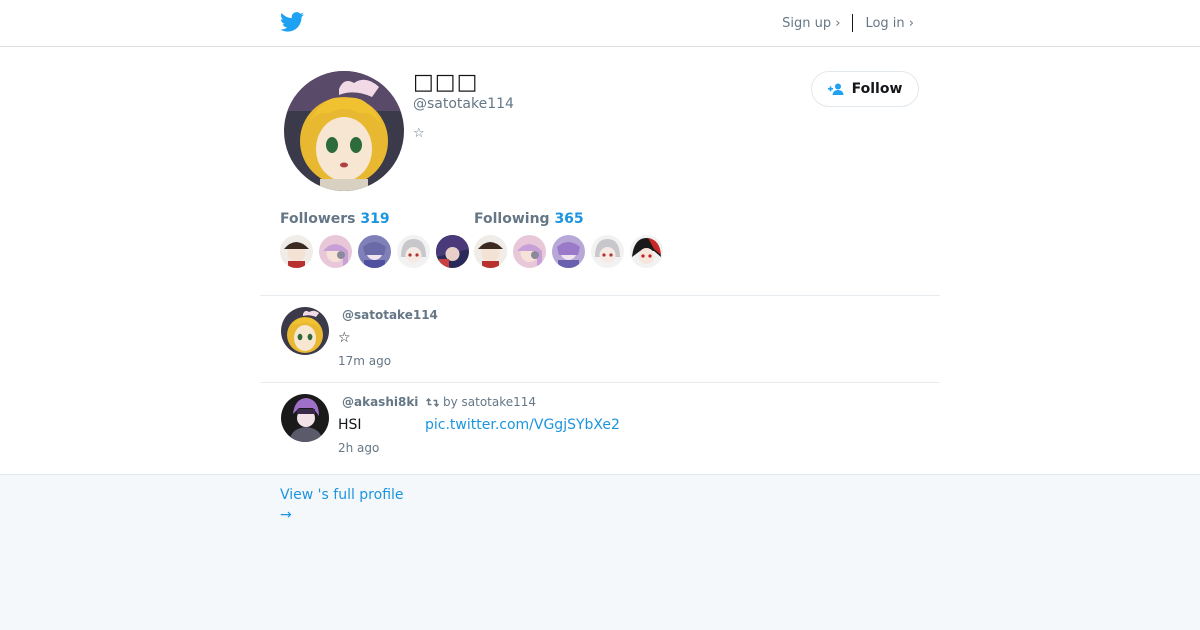  I want to click on divider, so click(853, 23).